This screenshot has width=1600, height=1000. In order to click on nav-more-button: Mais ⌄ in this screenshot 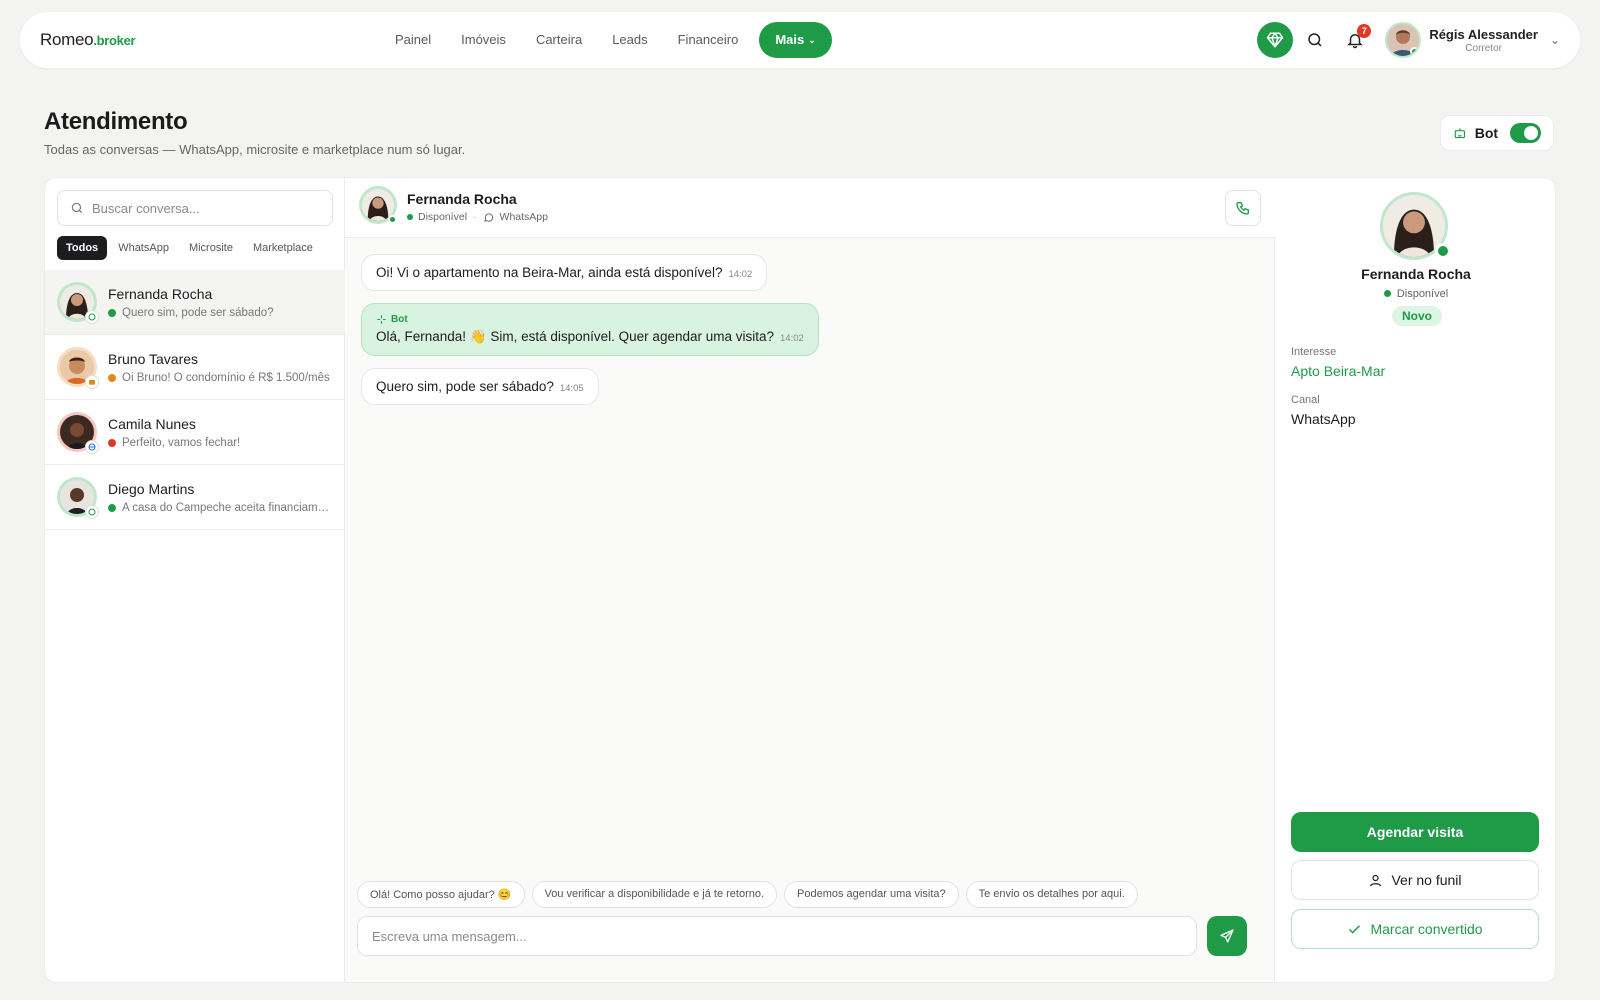, I will do `click(795, 40)`.